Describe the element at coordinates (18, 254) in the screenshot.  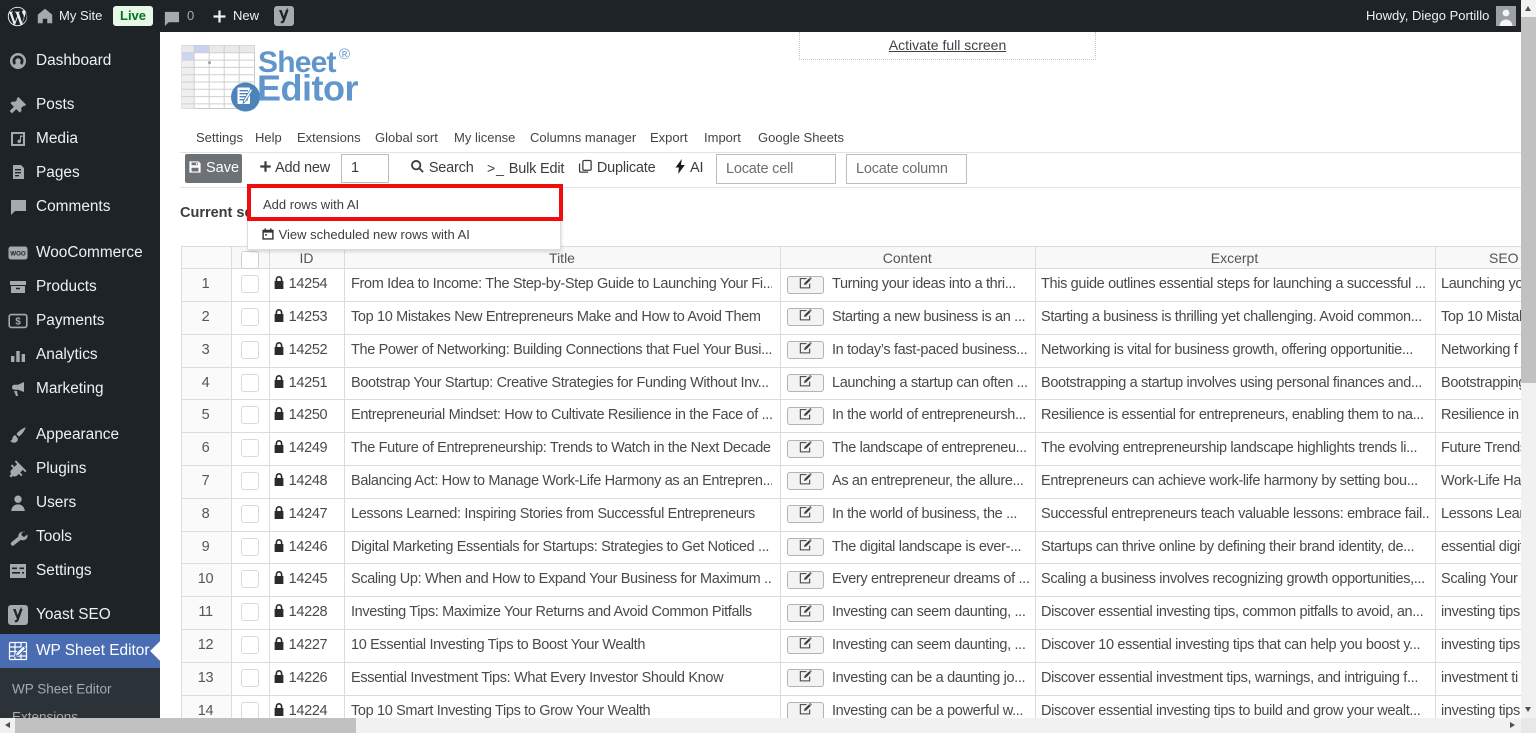
I see `svg-text: WOO` at that location.